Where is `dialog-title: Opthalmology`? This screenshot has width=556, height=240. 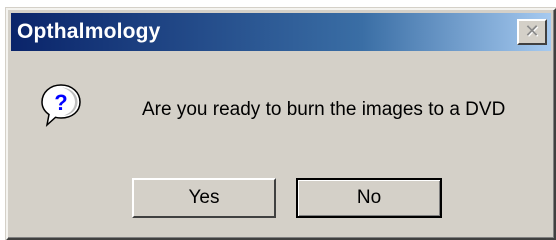 dialog-title: Opthalmology is located at coordinates (89, 31).